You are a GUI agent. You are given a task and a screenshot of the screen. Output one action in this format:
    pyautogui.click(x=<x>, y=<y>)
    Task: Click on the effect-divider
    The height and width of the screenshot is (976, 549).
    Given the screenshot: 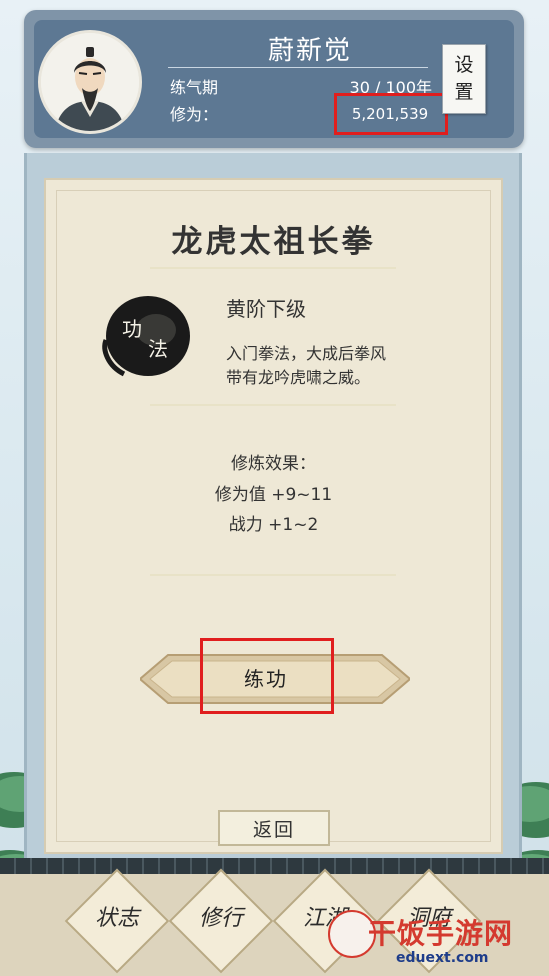 What is the action you would take?
    pyautogui.click(x=273, y=575)
    